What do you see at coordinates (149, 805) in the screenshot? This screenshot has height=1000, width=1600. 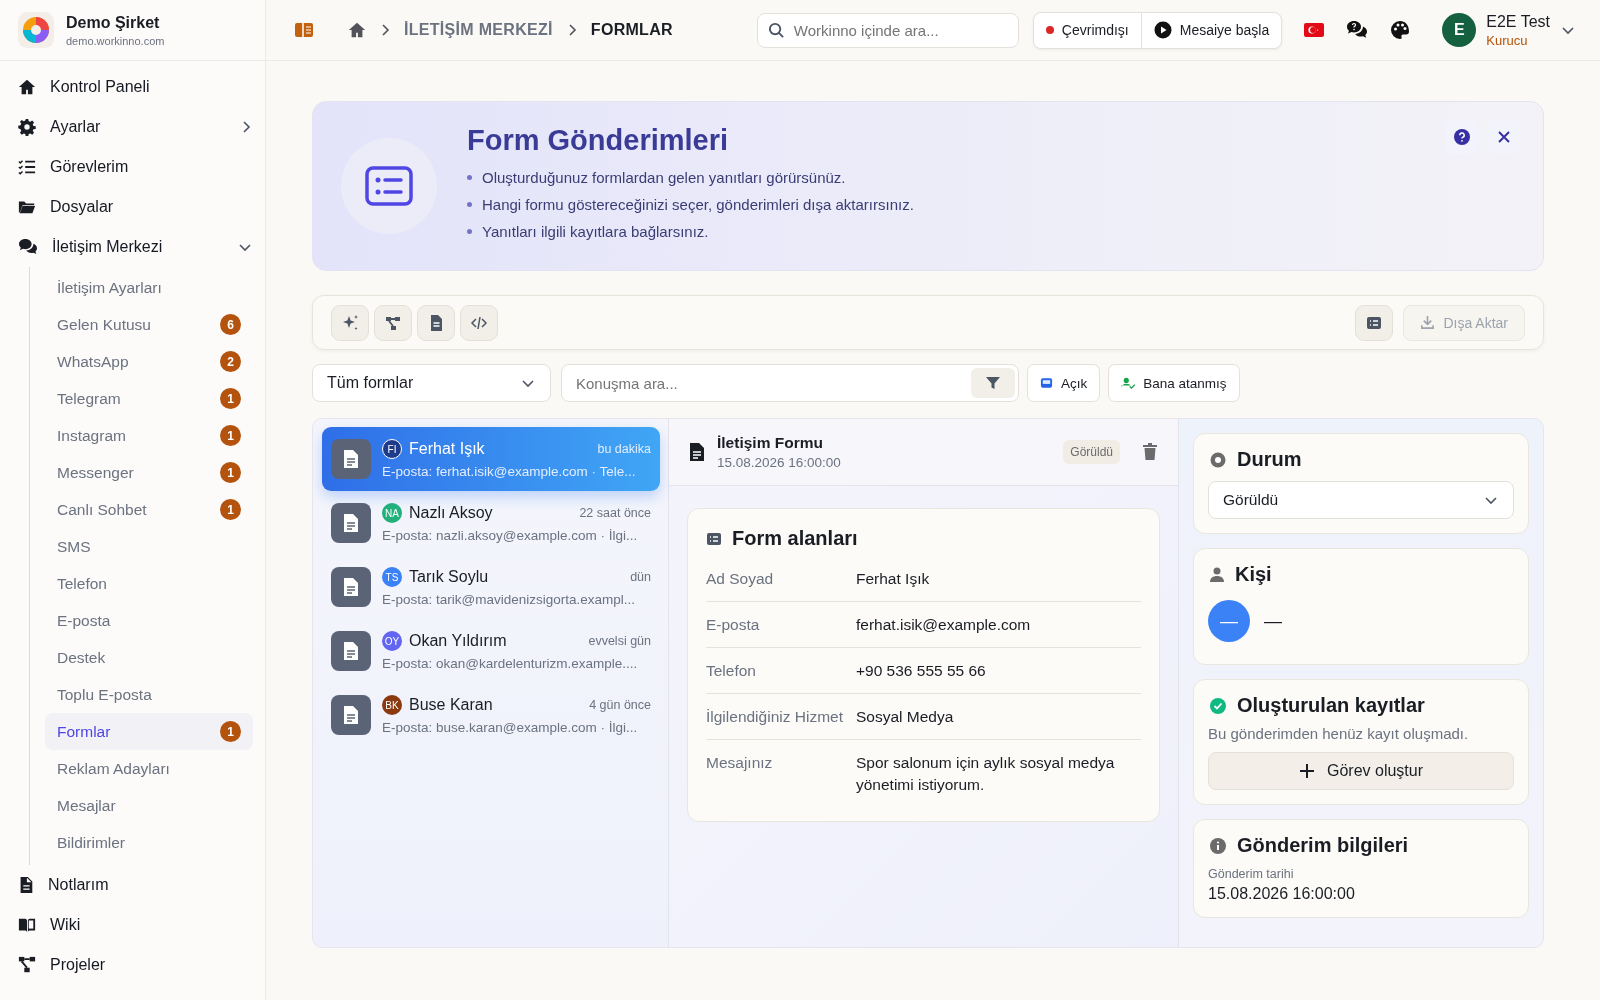 I see `sidebar-subitem: Mesajlar` at bounding box center [149, 805].